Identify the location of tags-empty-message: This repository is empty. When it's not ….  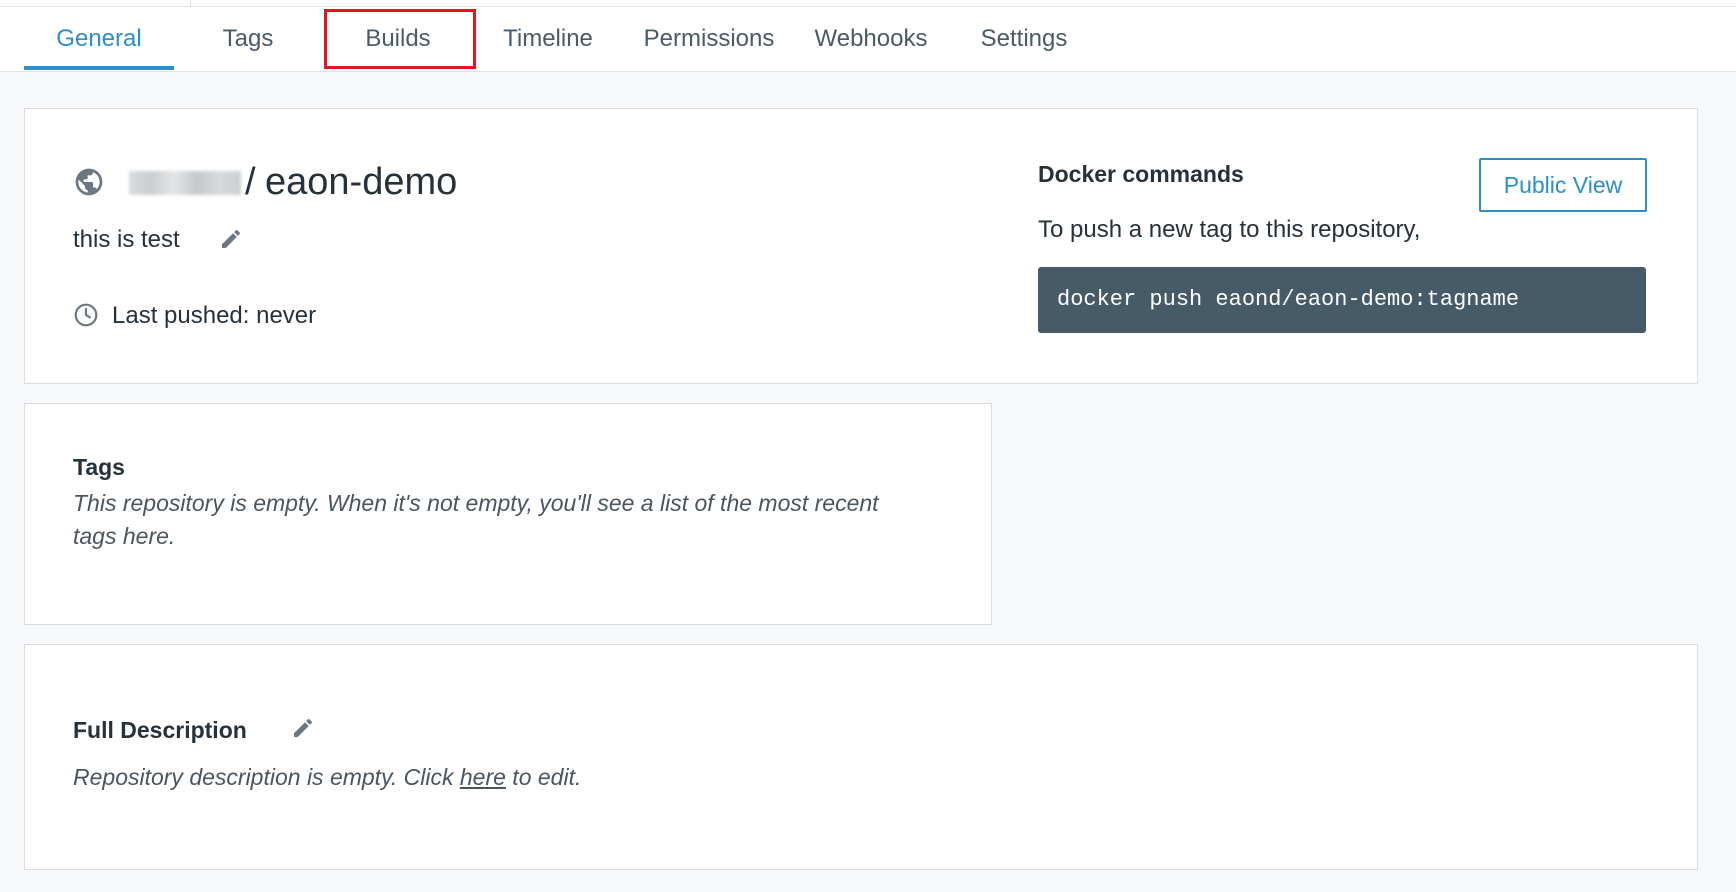
(476, 519).